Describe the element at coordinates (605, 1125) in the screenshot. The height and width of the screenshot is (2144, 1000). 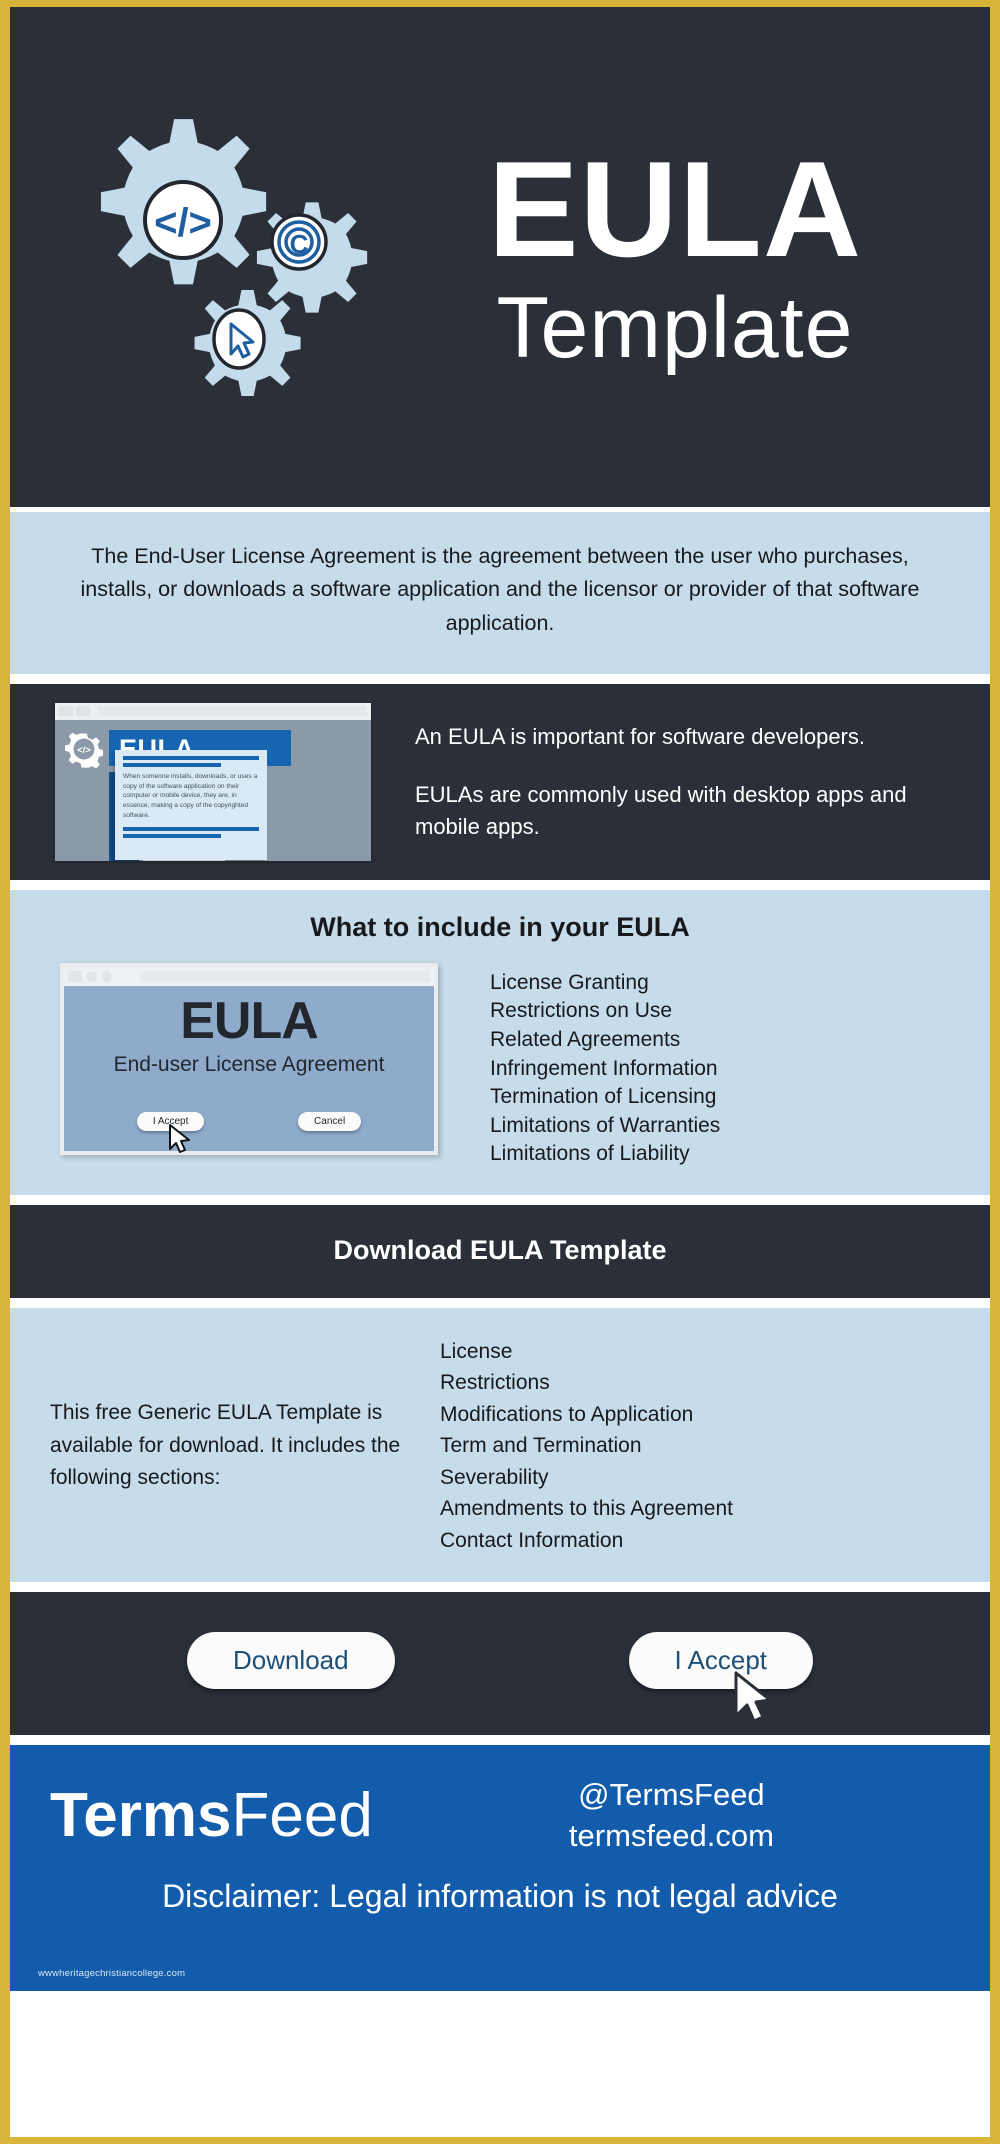
I see `list-item: Limitations of Warranties` at that location.